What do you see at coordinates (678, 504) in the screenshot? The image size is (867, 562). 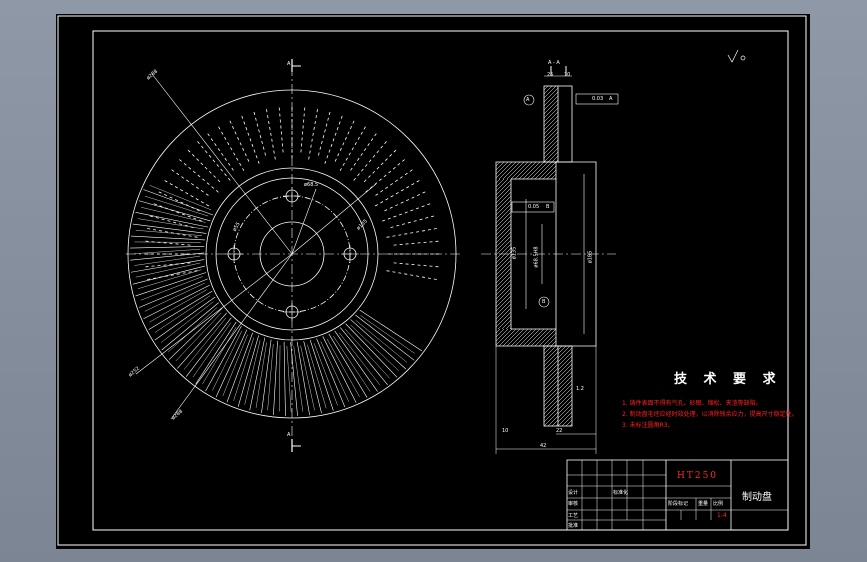 I see `tb-label-stage: 阶段标记` at bounding box center [678, 504].